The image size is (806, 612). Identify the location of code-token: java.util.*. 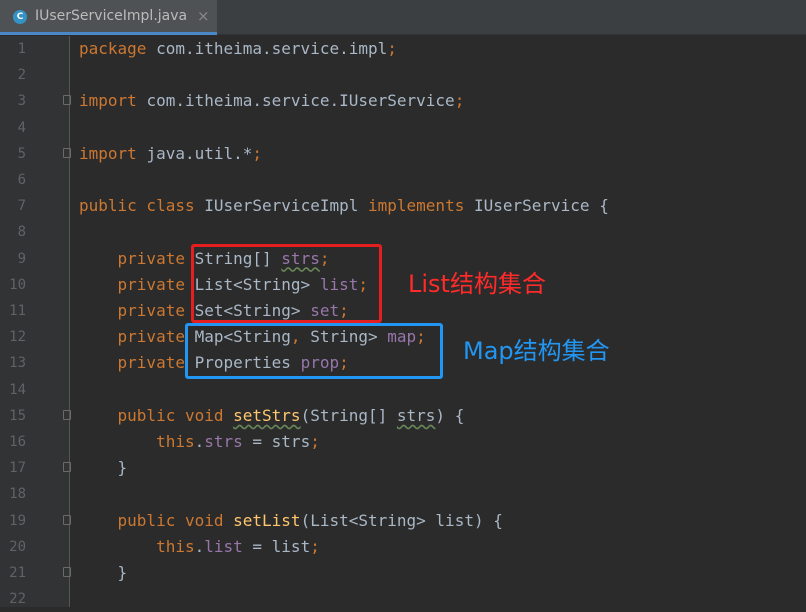
(199, 153).